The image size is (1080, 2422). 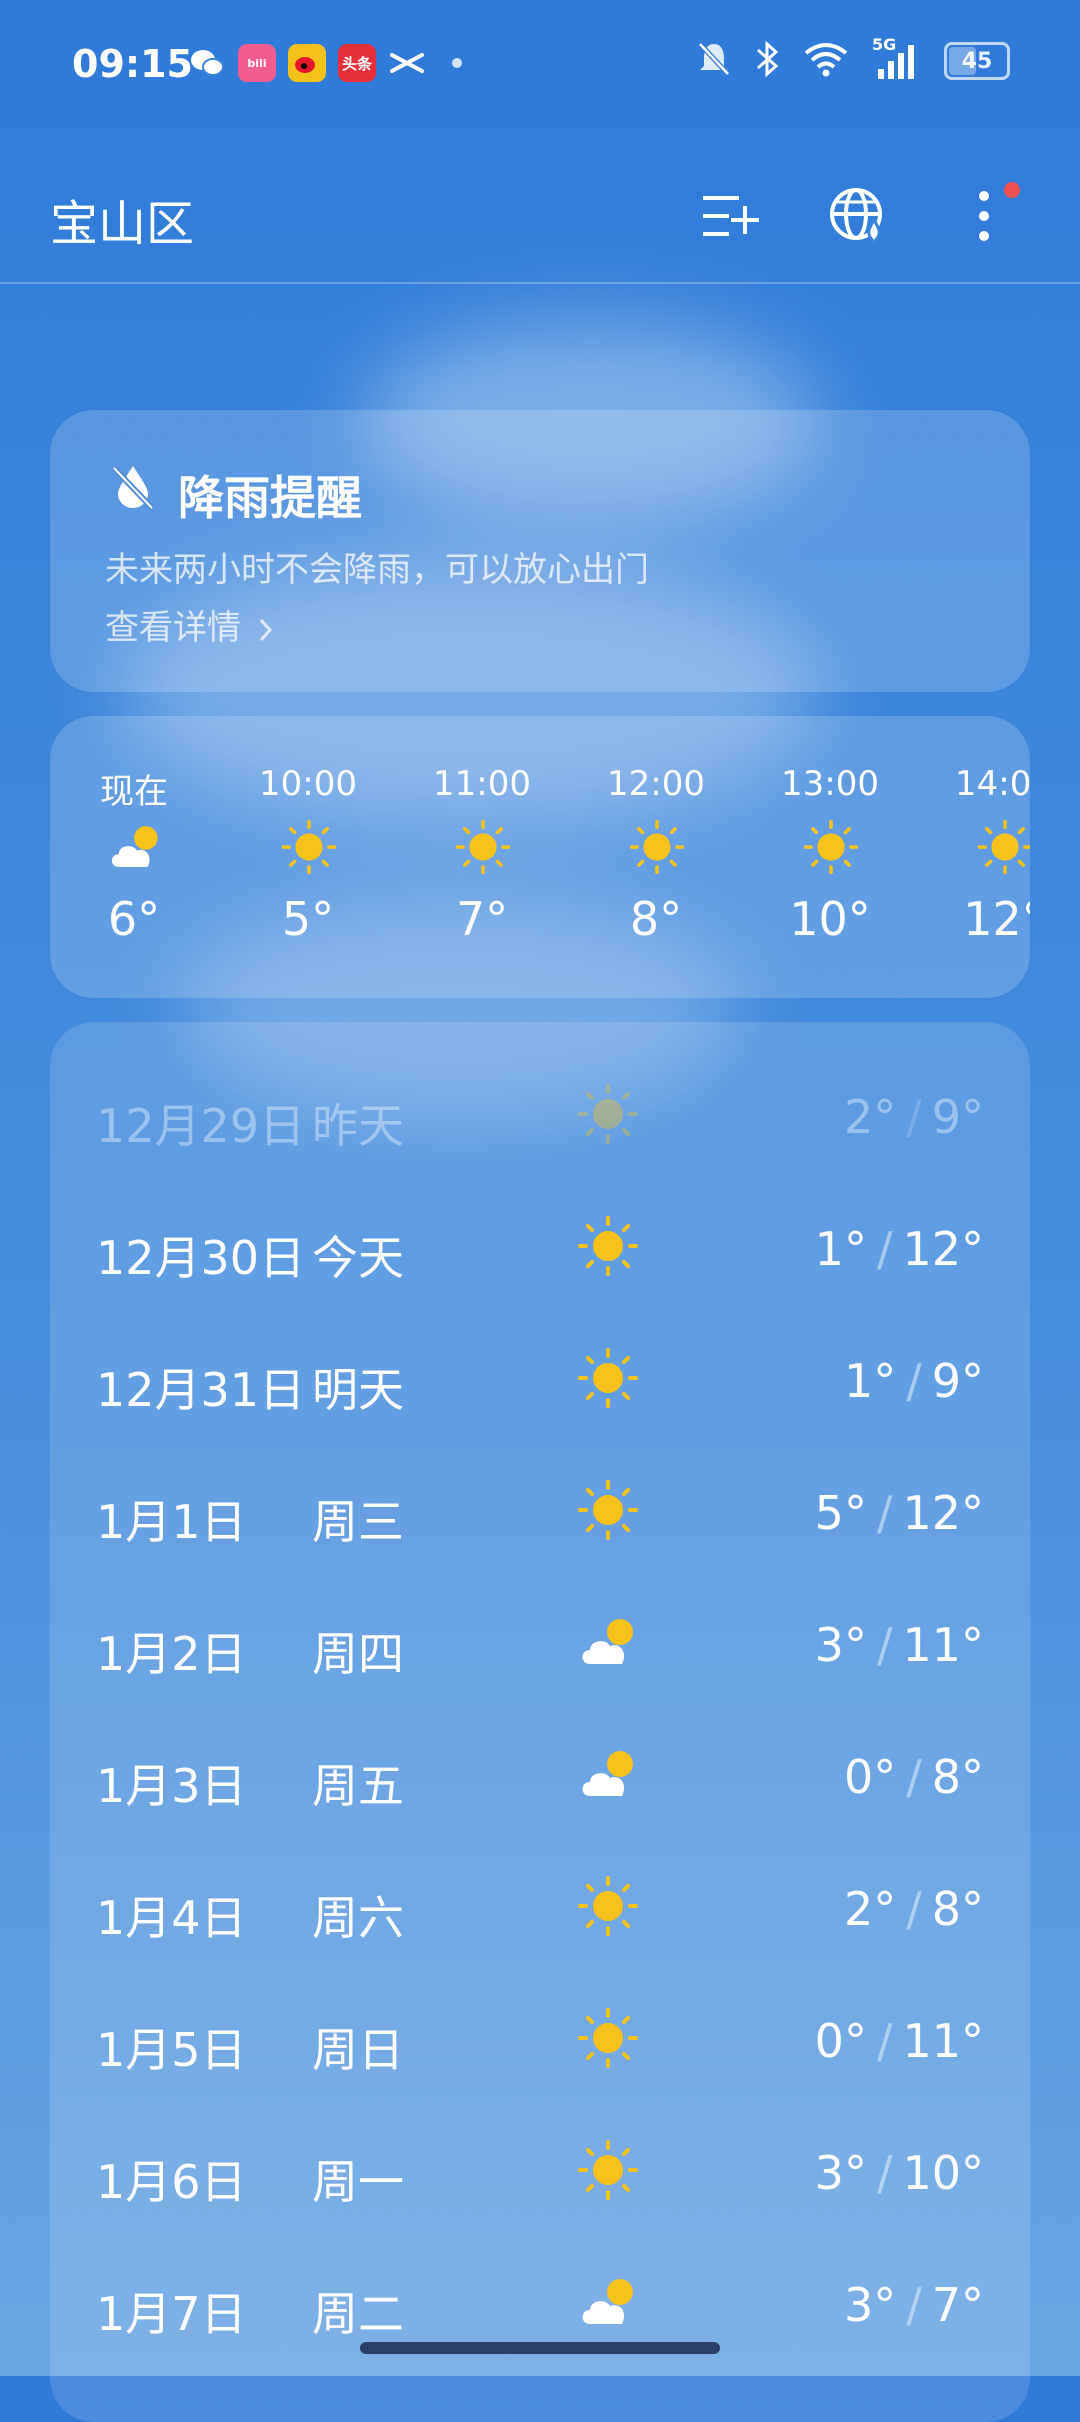 I want to click on day-low: 3°, so click(x=840, y=1645).